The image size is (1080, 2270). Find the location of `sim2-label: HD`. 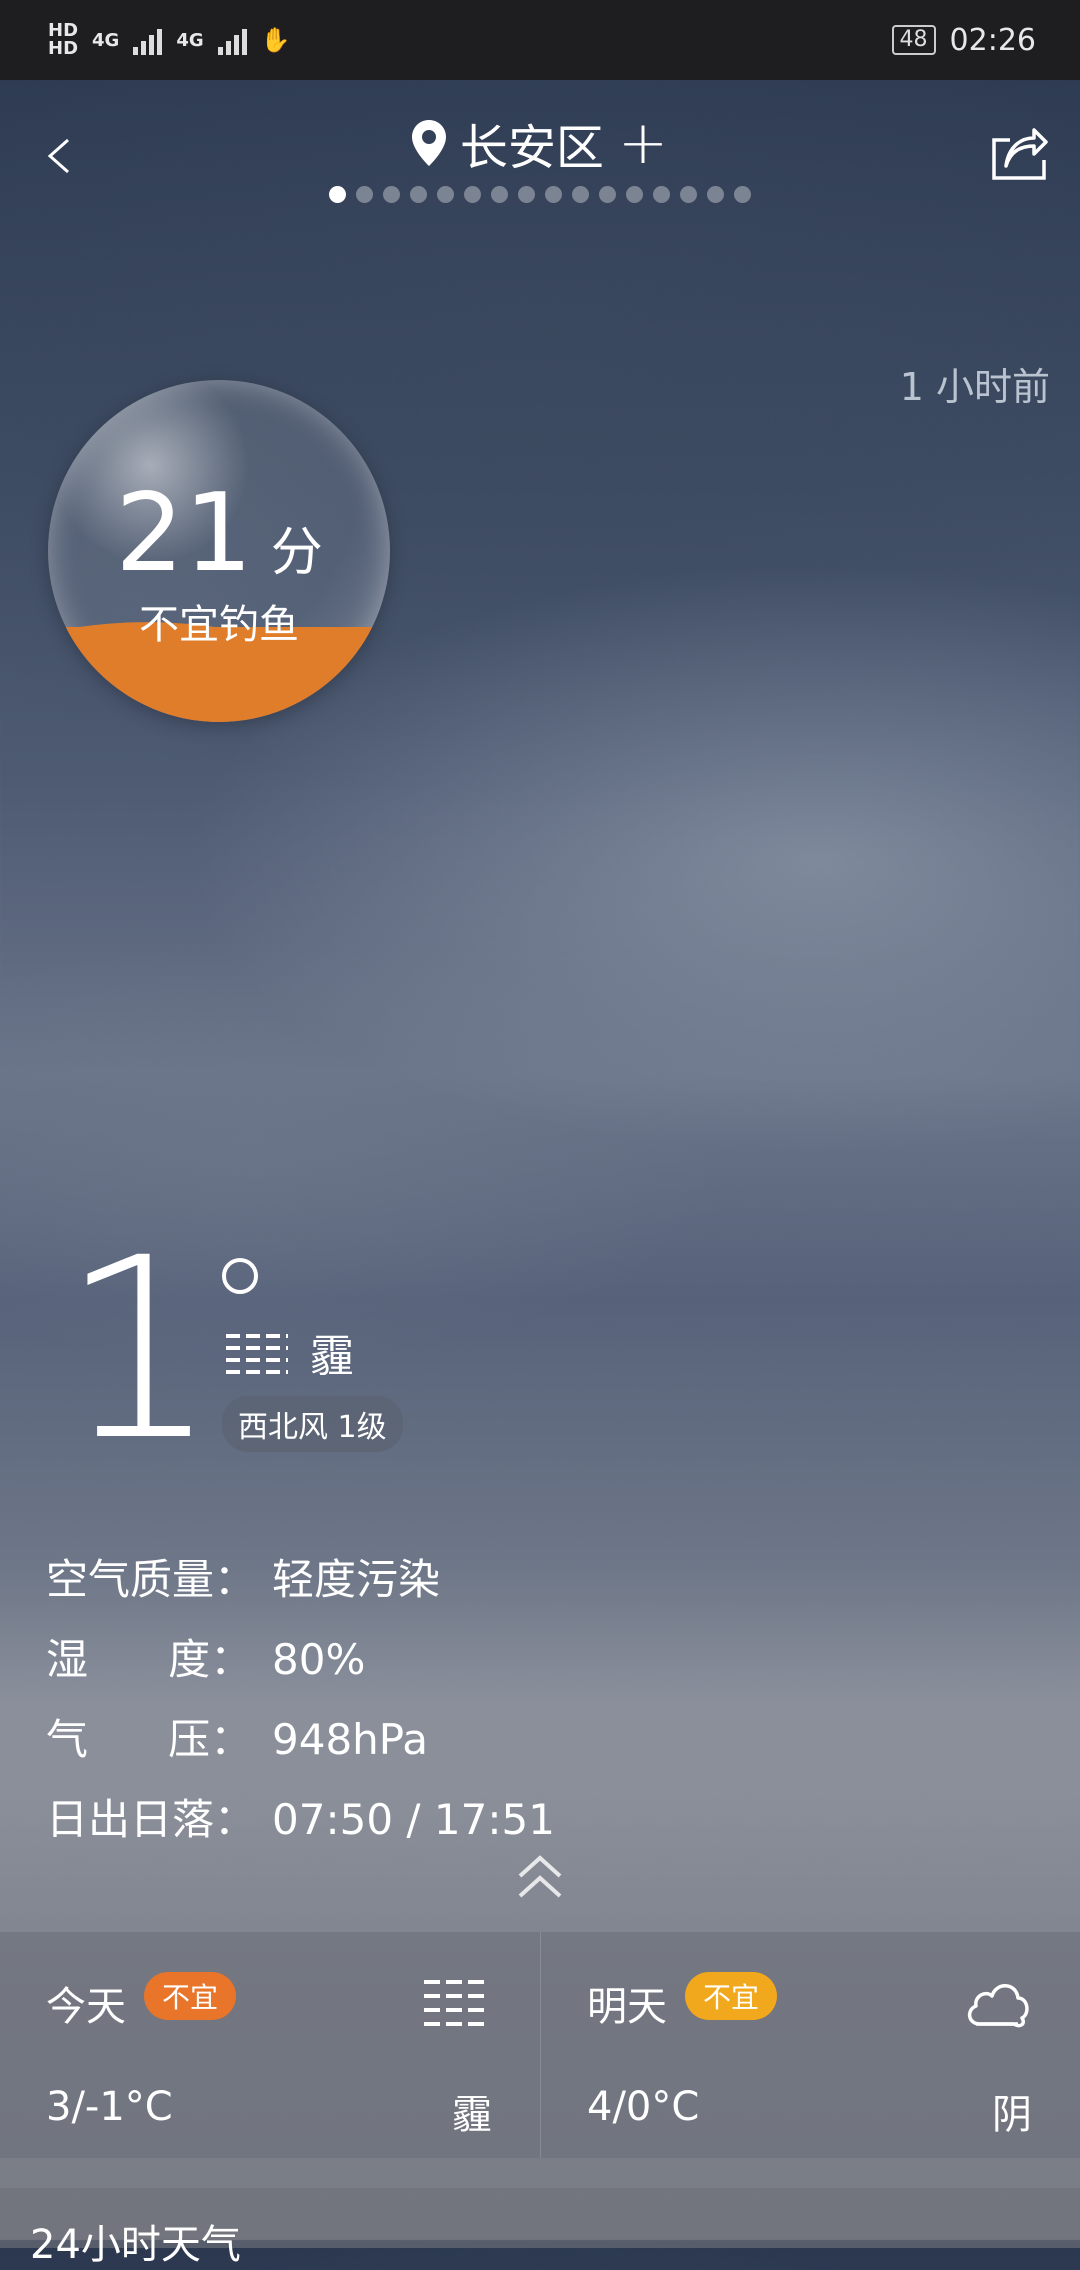

sim2-label: HD is located at coordinates (63, 48).